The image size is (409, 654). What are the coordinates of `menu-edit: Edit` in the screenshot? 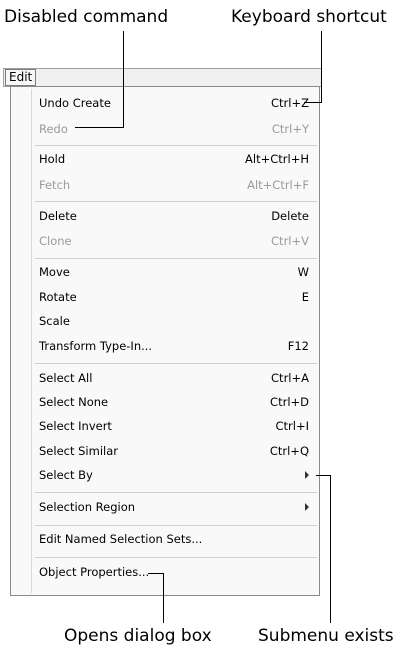 It's located at (21, 77).